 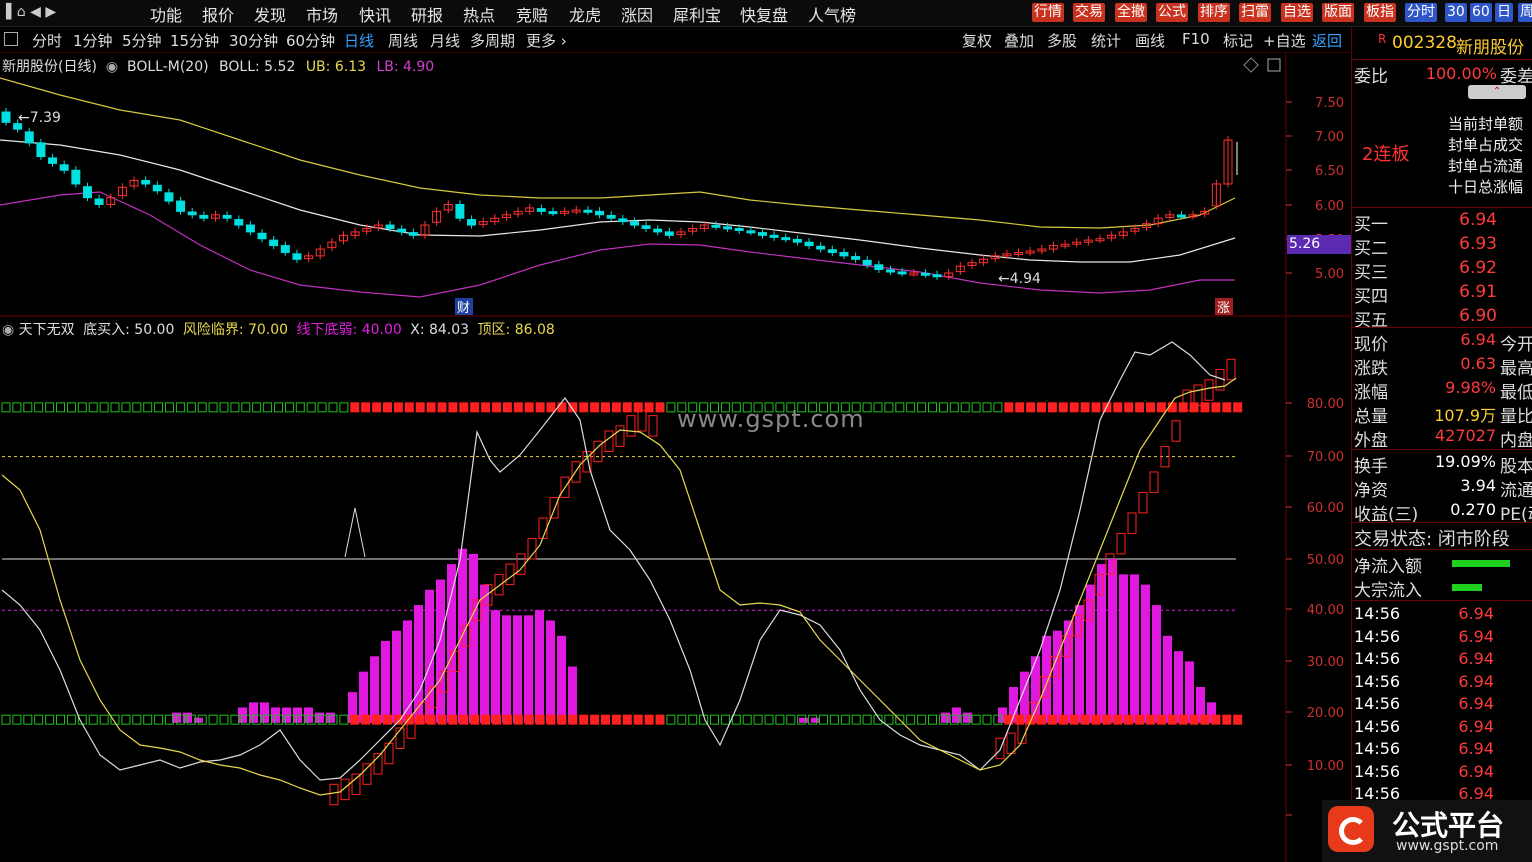 I want to click on top-button: 日, so click(x=1504, y=12).